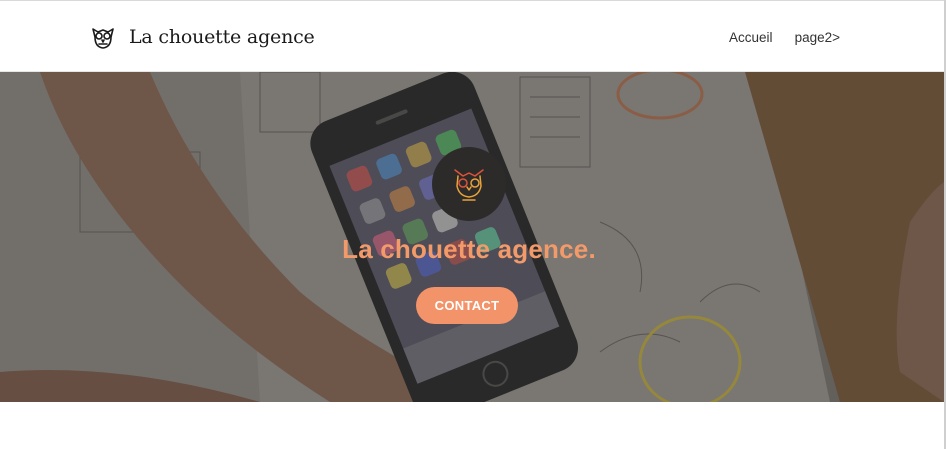 Image resolution: width=946 pixels, height=449 pixels. I want to click on contact-button: CONTACT, so click(467, 305).